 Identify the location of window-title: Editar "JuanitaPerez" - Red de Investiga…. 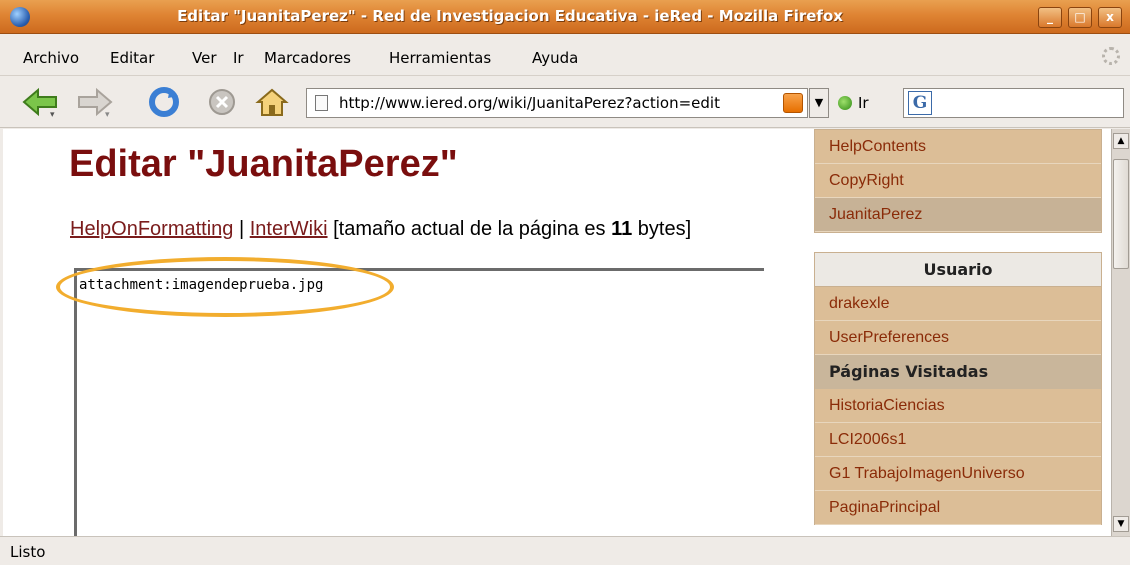
(510, 16).